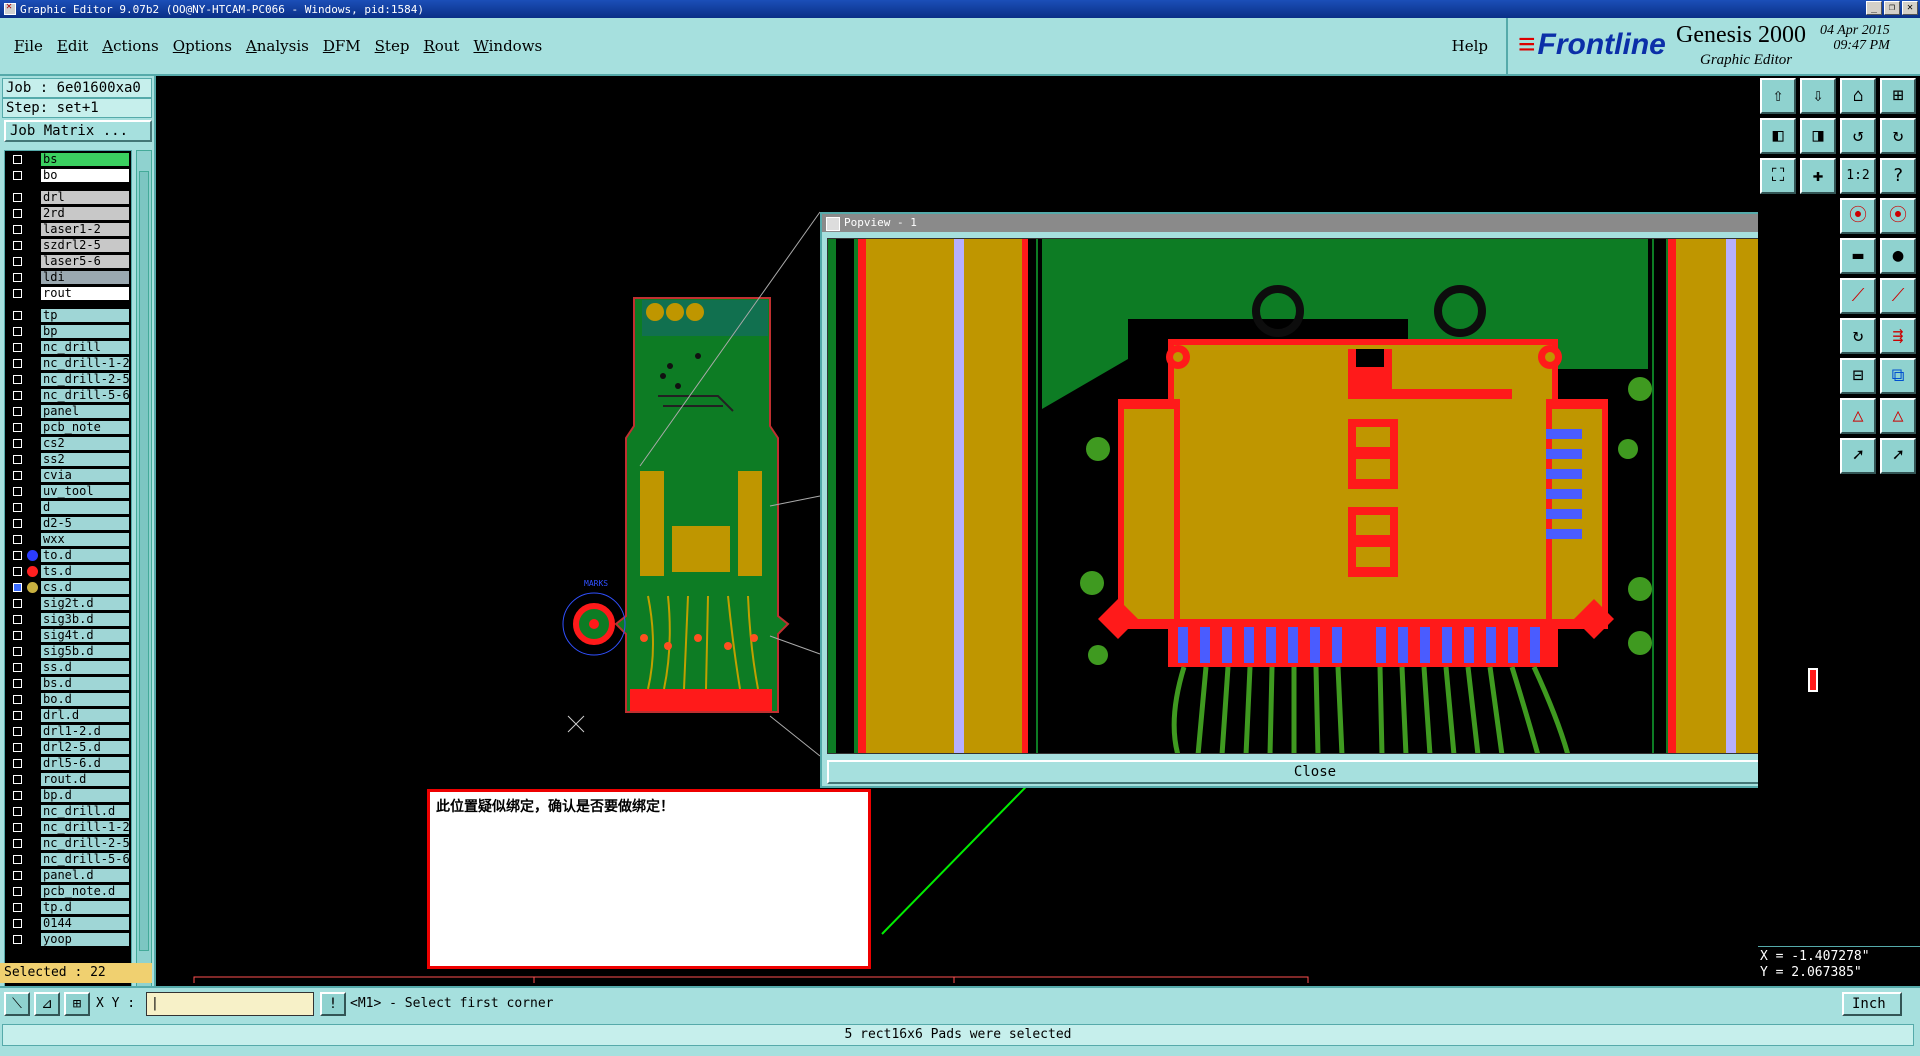  What do you see at coordinates (68, 160) in the screenshot?
I see `layer-row: bs` at bounding box center [68, 160].